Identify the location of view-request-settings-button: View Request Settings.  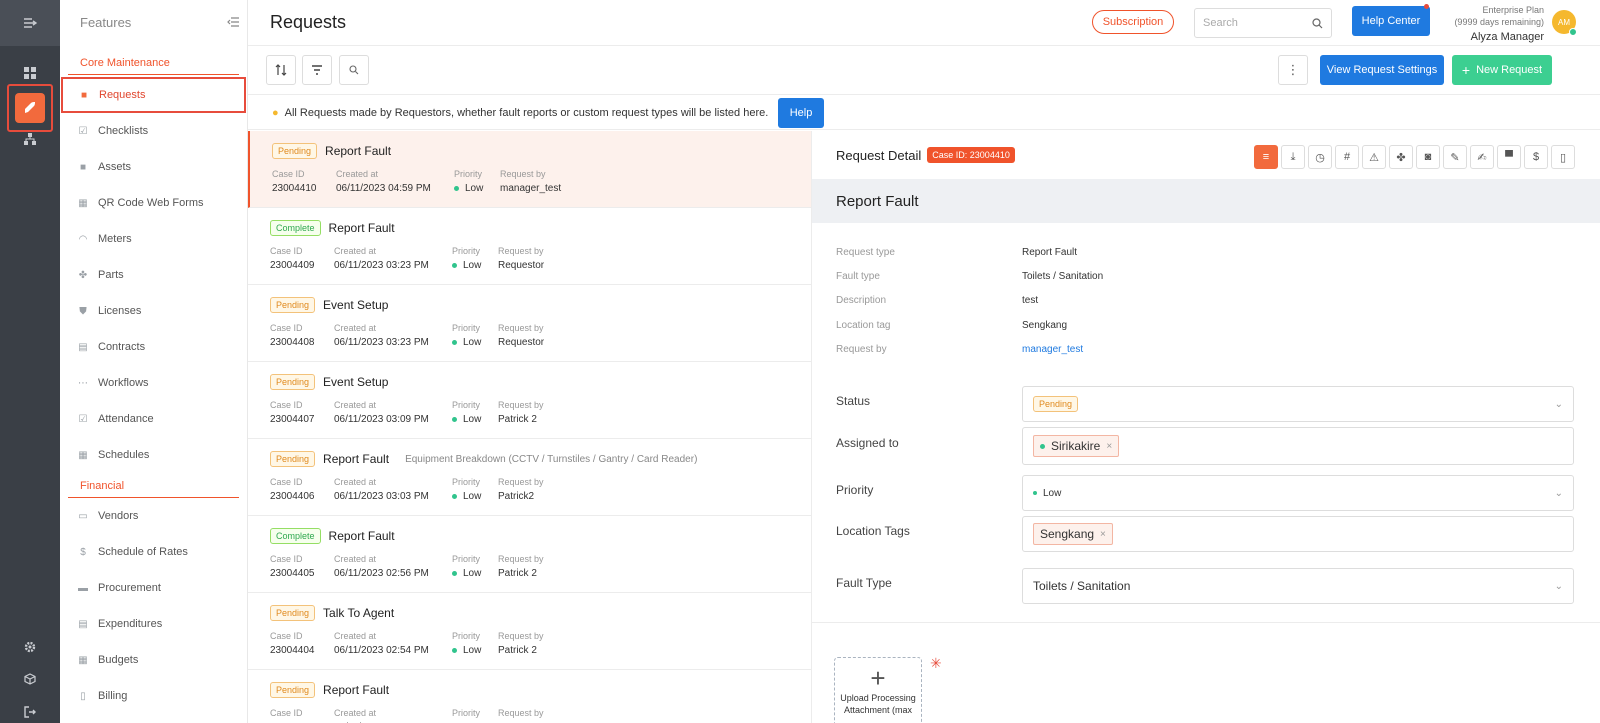
(1382, 70).